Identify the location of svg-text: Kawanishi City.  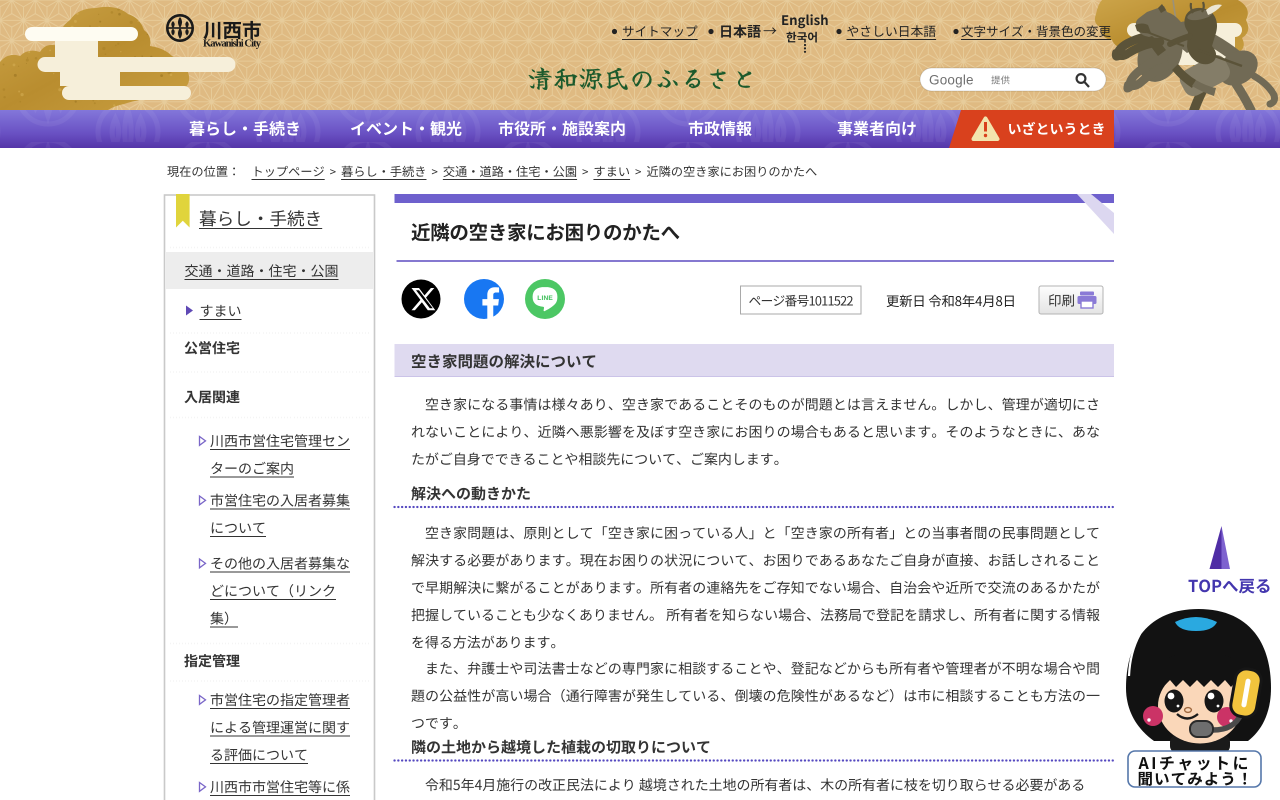
(232, 44).